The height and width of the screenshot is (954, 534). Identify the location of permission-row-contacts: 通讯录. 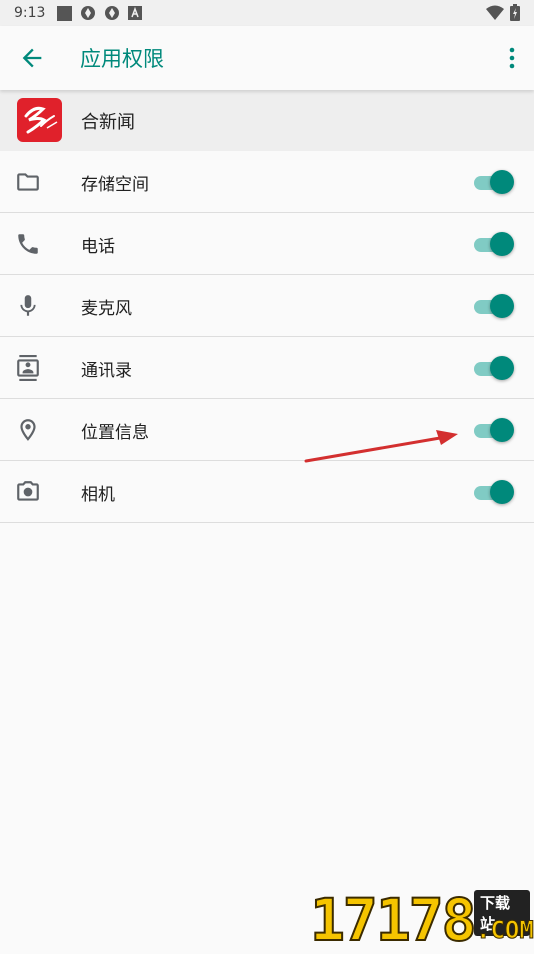
(267, 368).